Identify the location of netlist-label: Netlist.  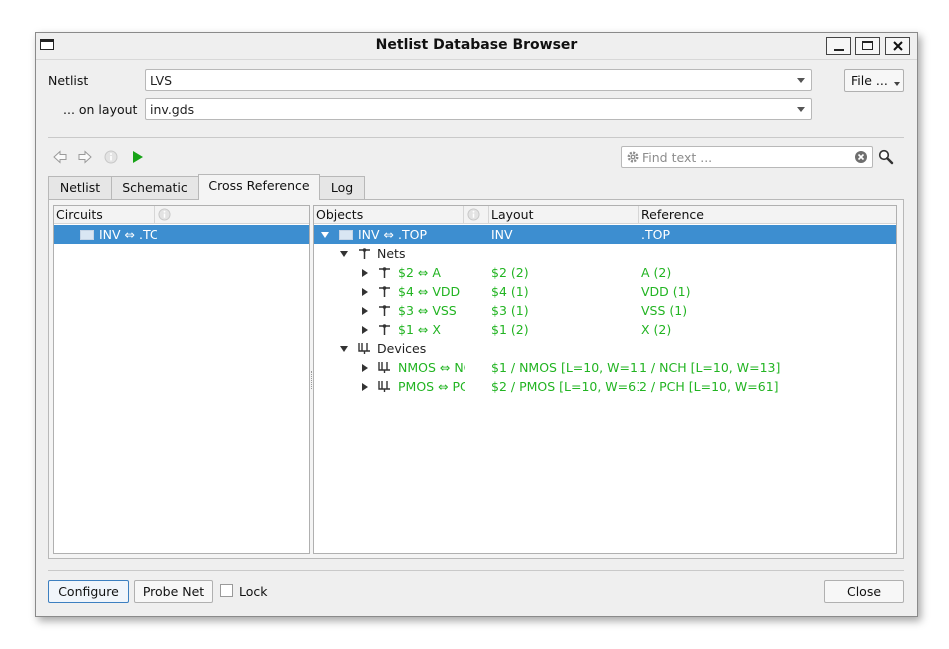
(68, 80).